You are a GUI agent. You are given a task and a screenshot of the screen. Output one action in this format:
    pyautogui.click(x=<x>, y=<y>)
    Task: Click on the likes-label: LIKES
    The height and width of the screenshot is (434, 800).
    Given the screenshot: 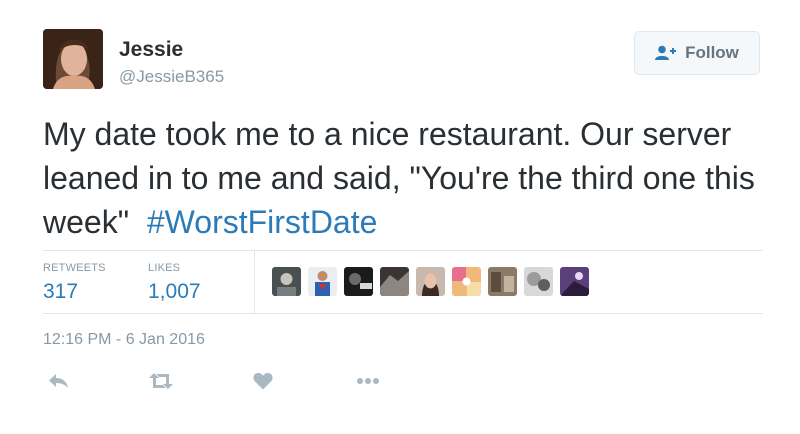 What is the action you would take?
    pyautogui.click(x=164, y=268)
    